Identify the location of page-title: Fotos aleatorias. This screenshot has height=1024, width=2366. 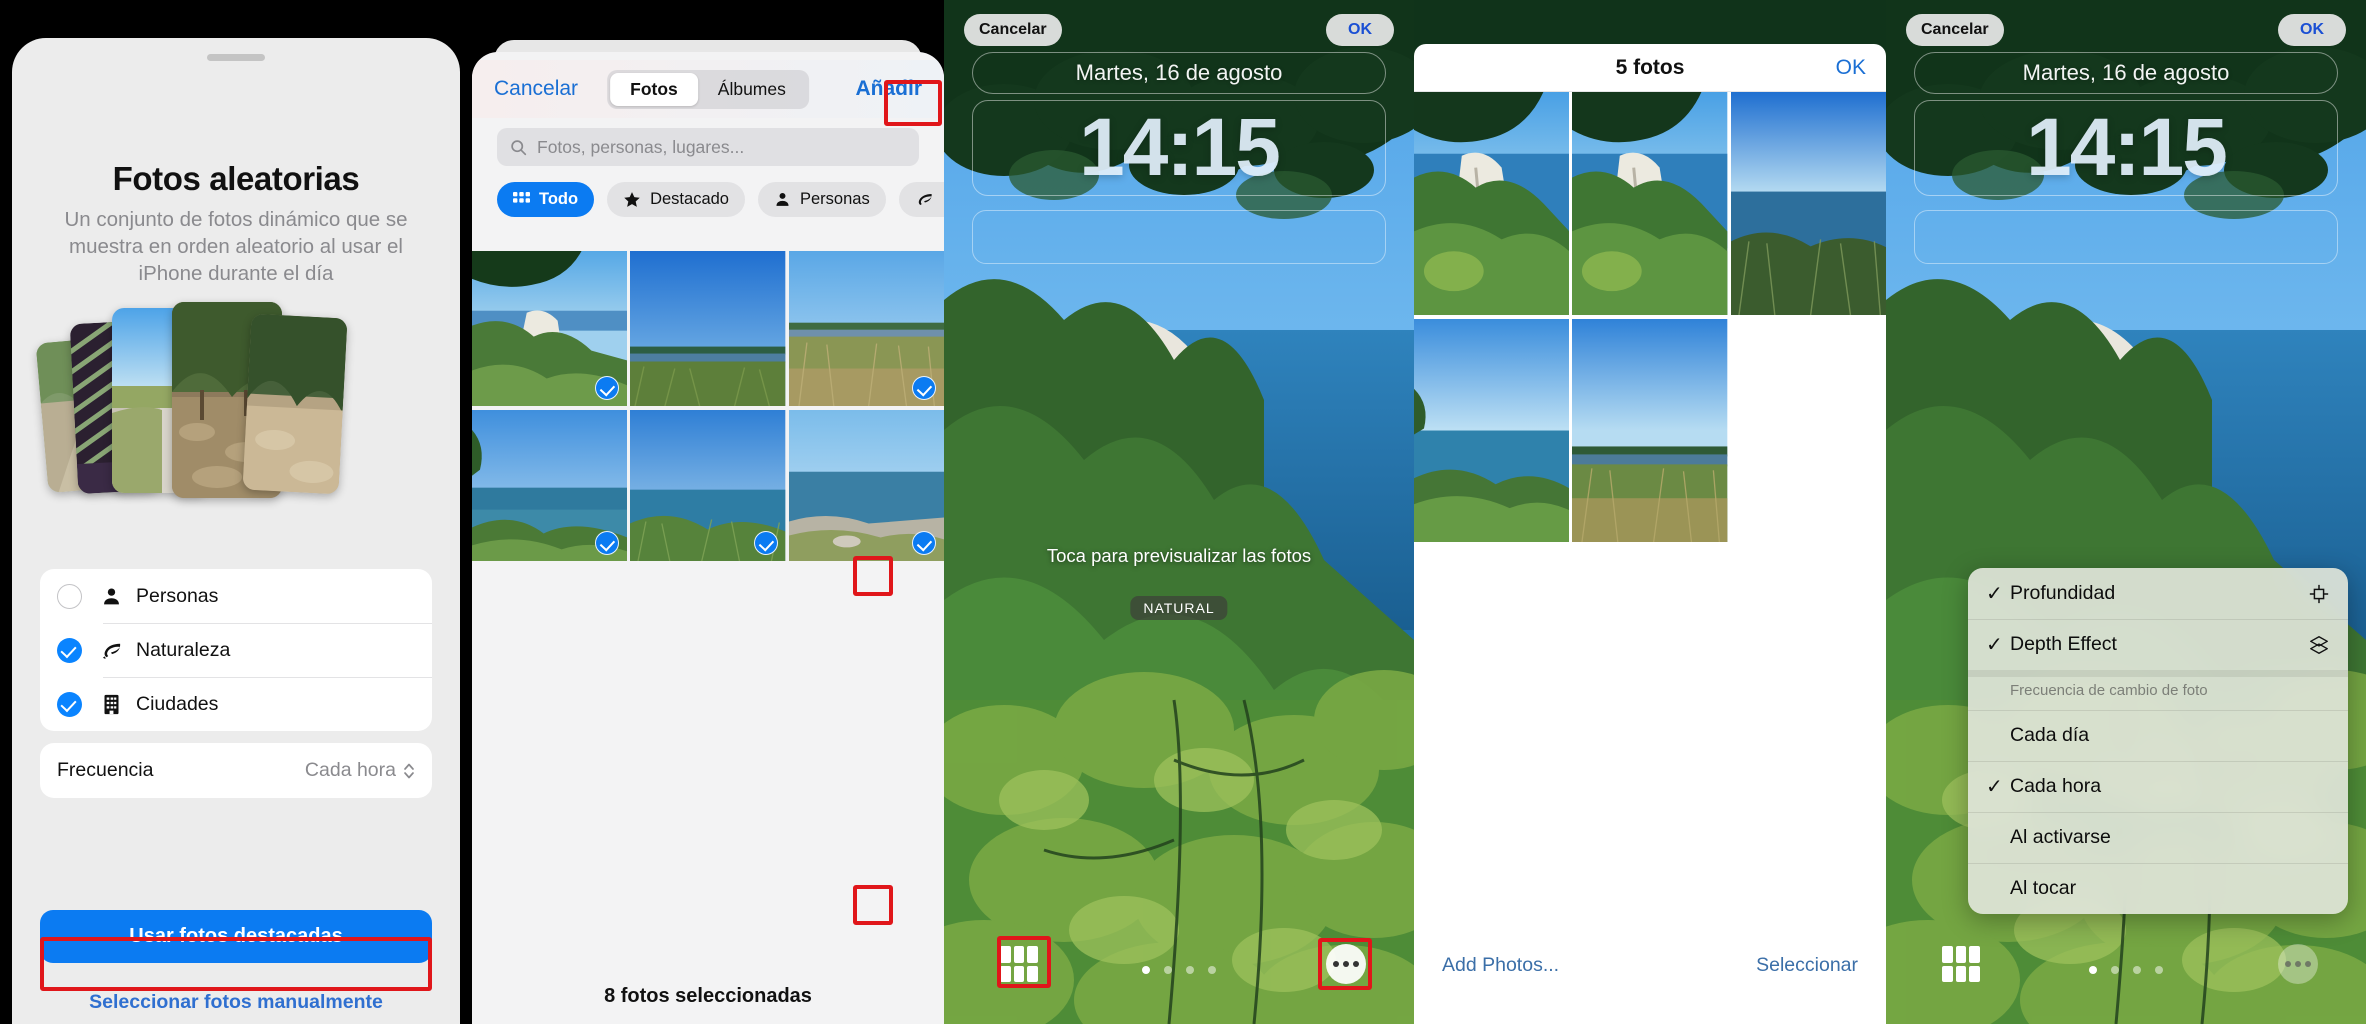
(236, 178).